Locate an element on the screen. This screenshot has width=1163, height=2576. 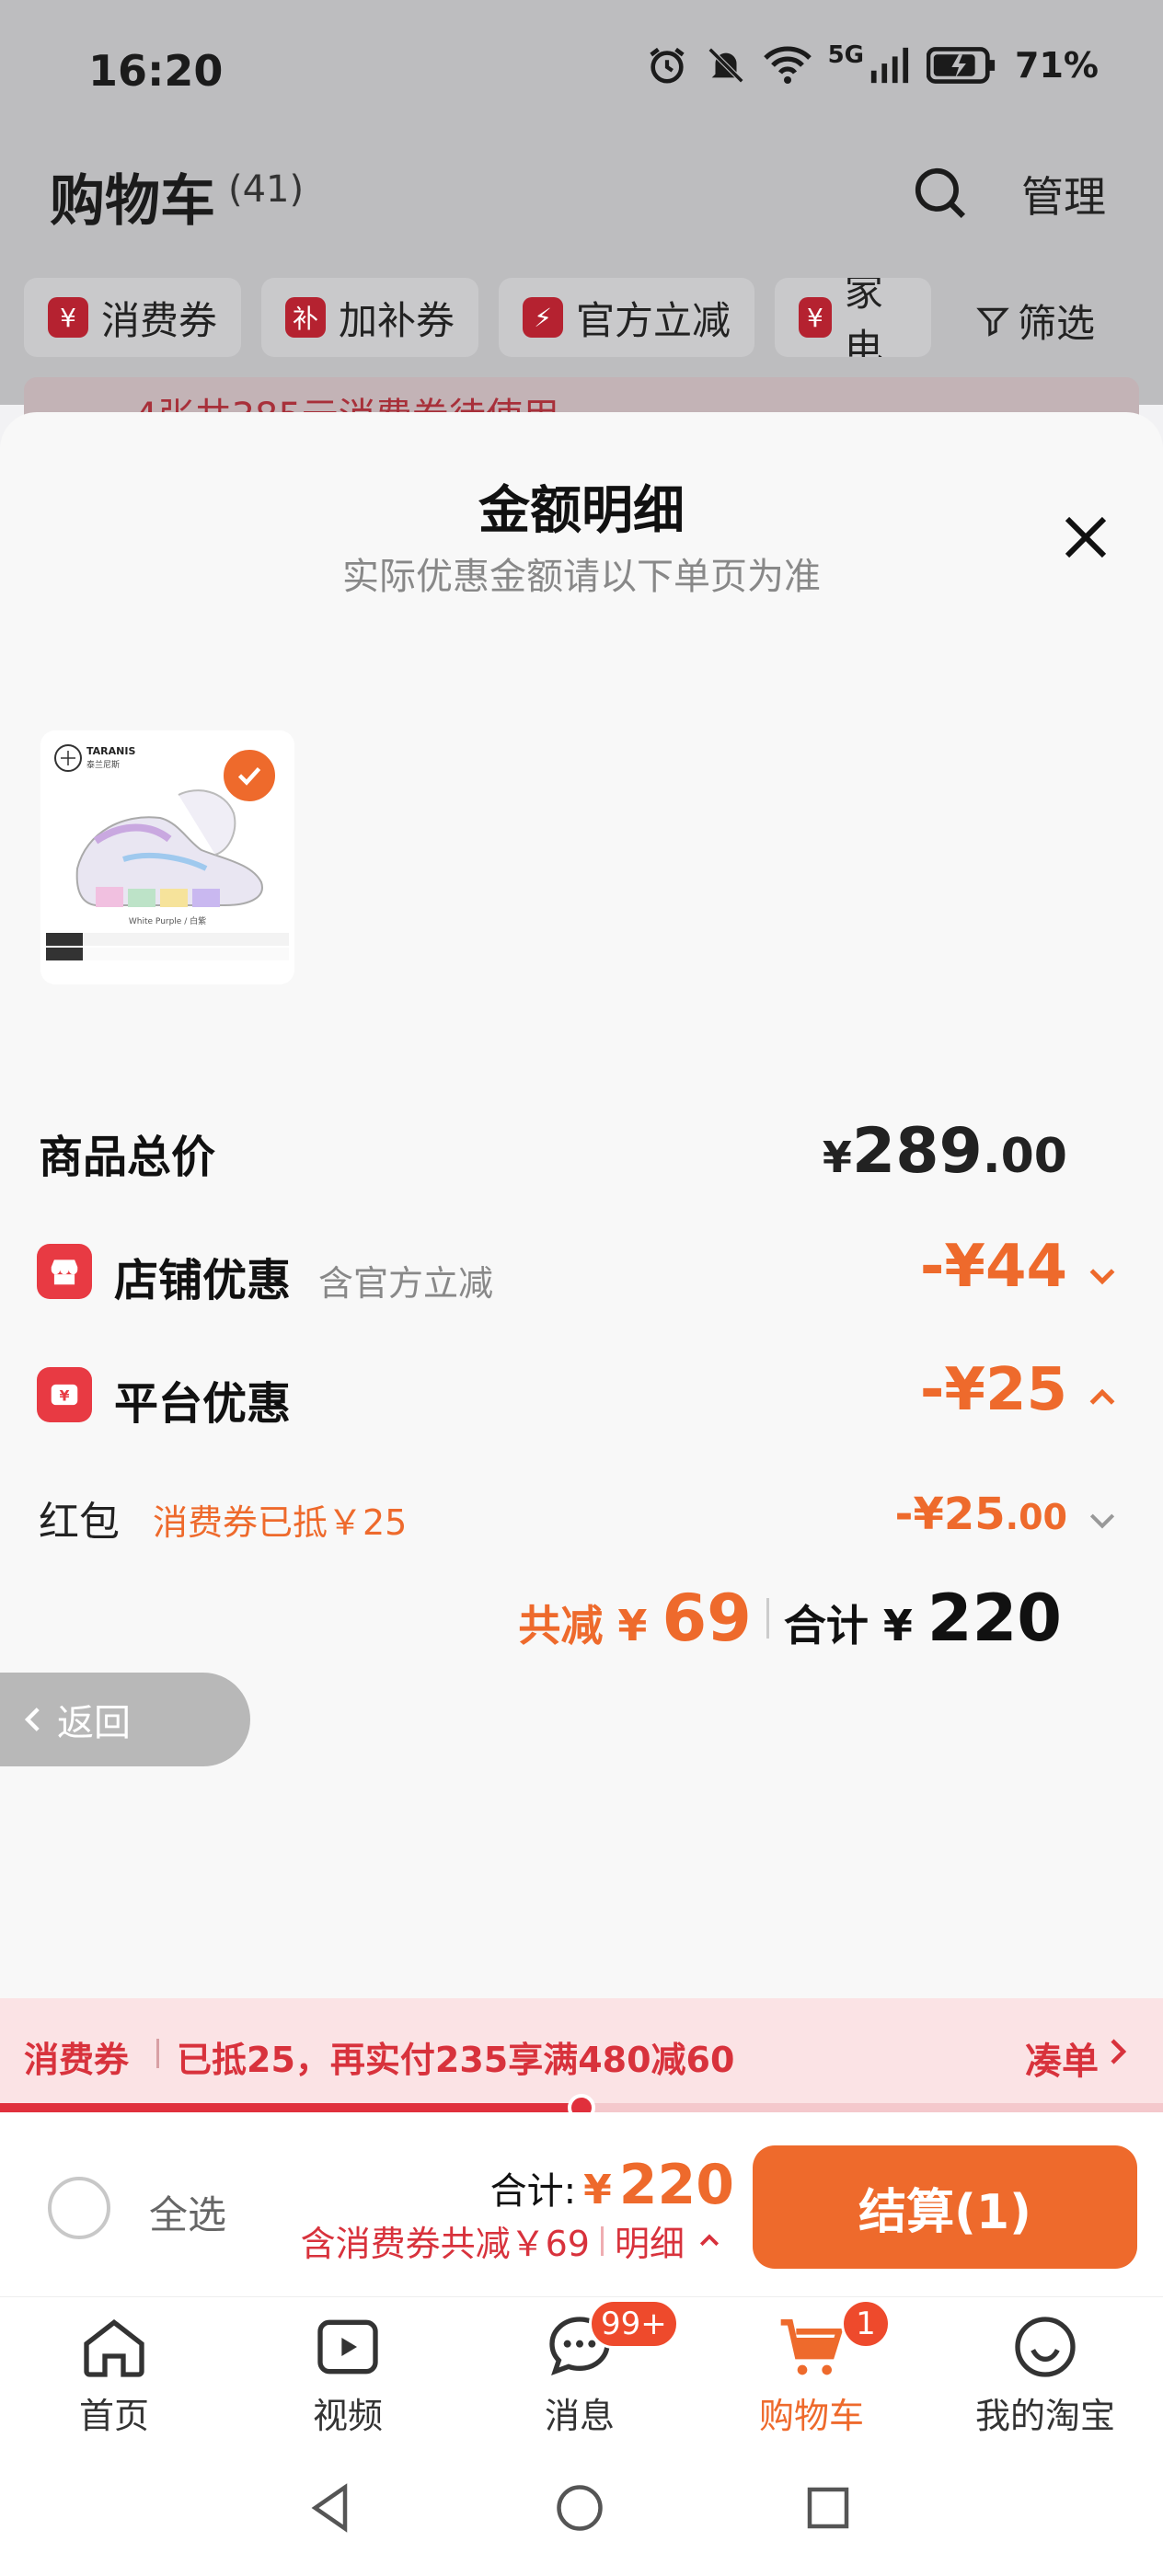
coupon-chips: ¥ 消费券 补 加补券 ⚡ 官方立减 ¥ 家电 is located at coordinates (478, 317).